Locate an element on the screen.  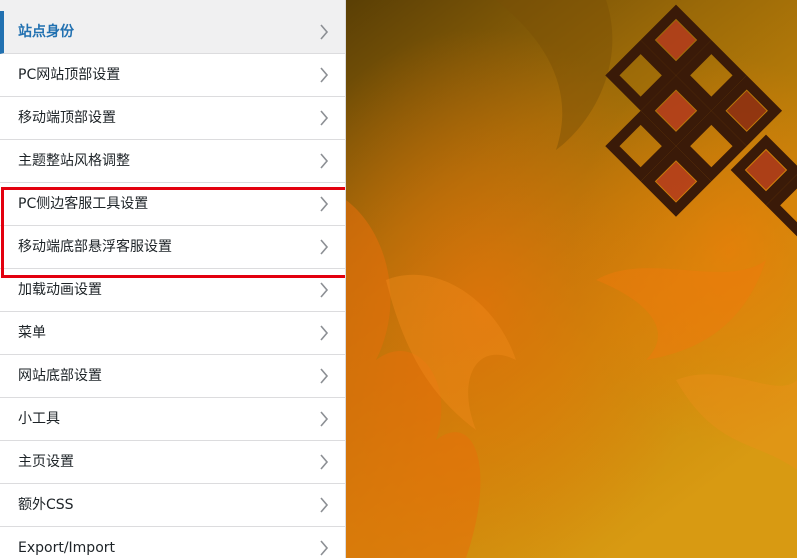
menu-item-theme-style: 主题整站风格调整 is located at coordinates (172, 161).